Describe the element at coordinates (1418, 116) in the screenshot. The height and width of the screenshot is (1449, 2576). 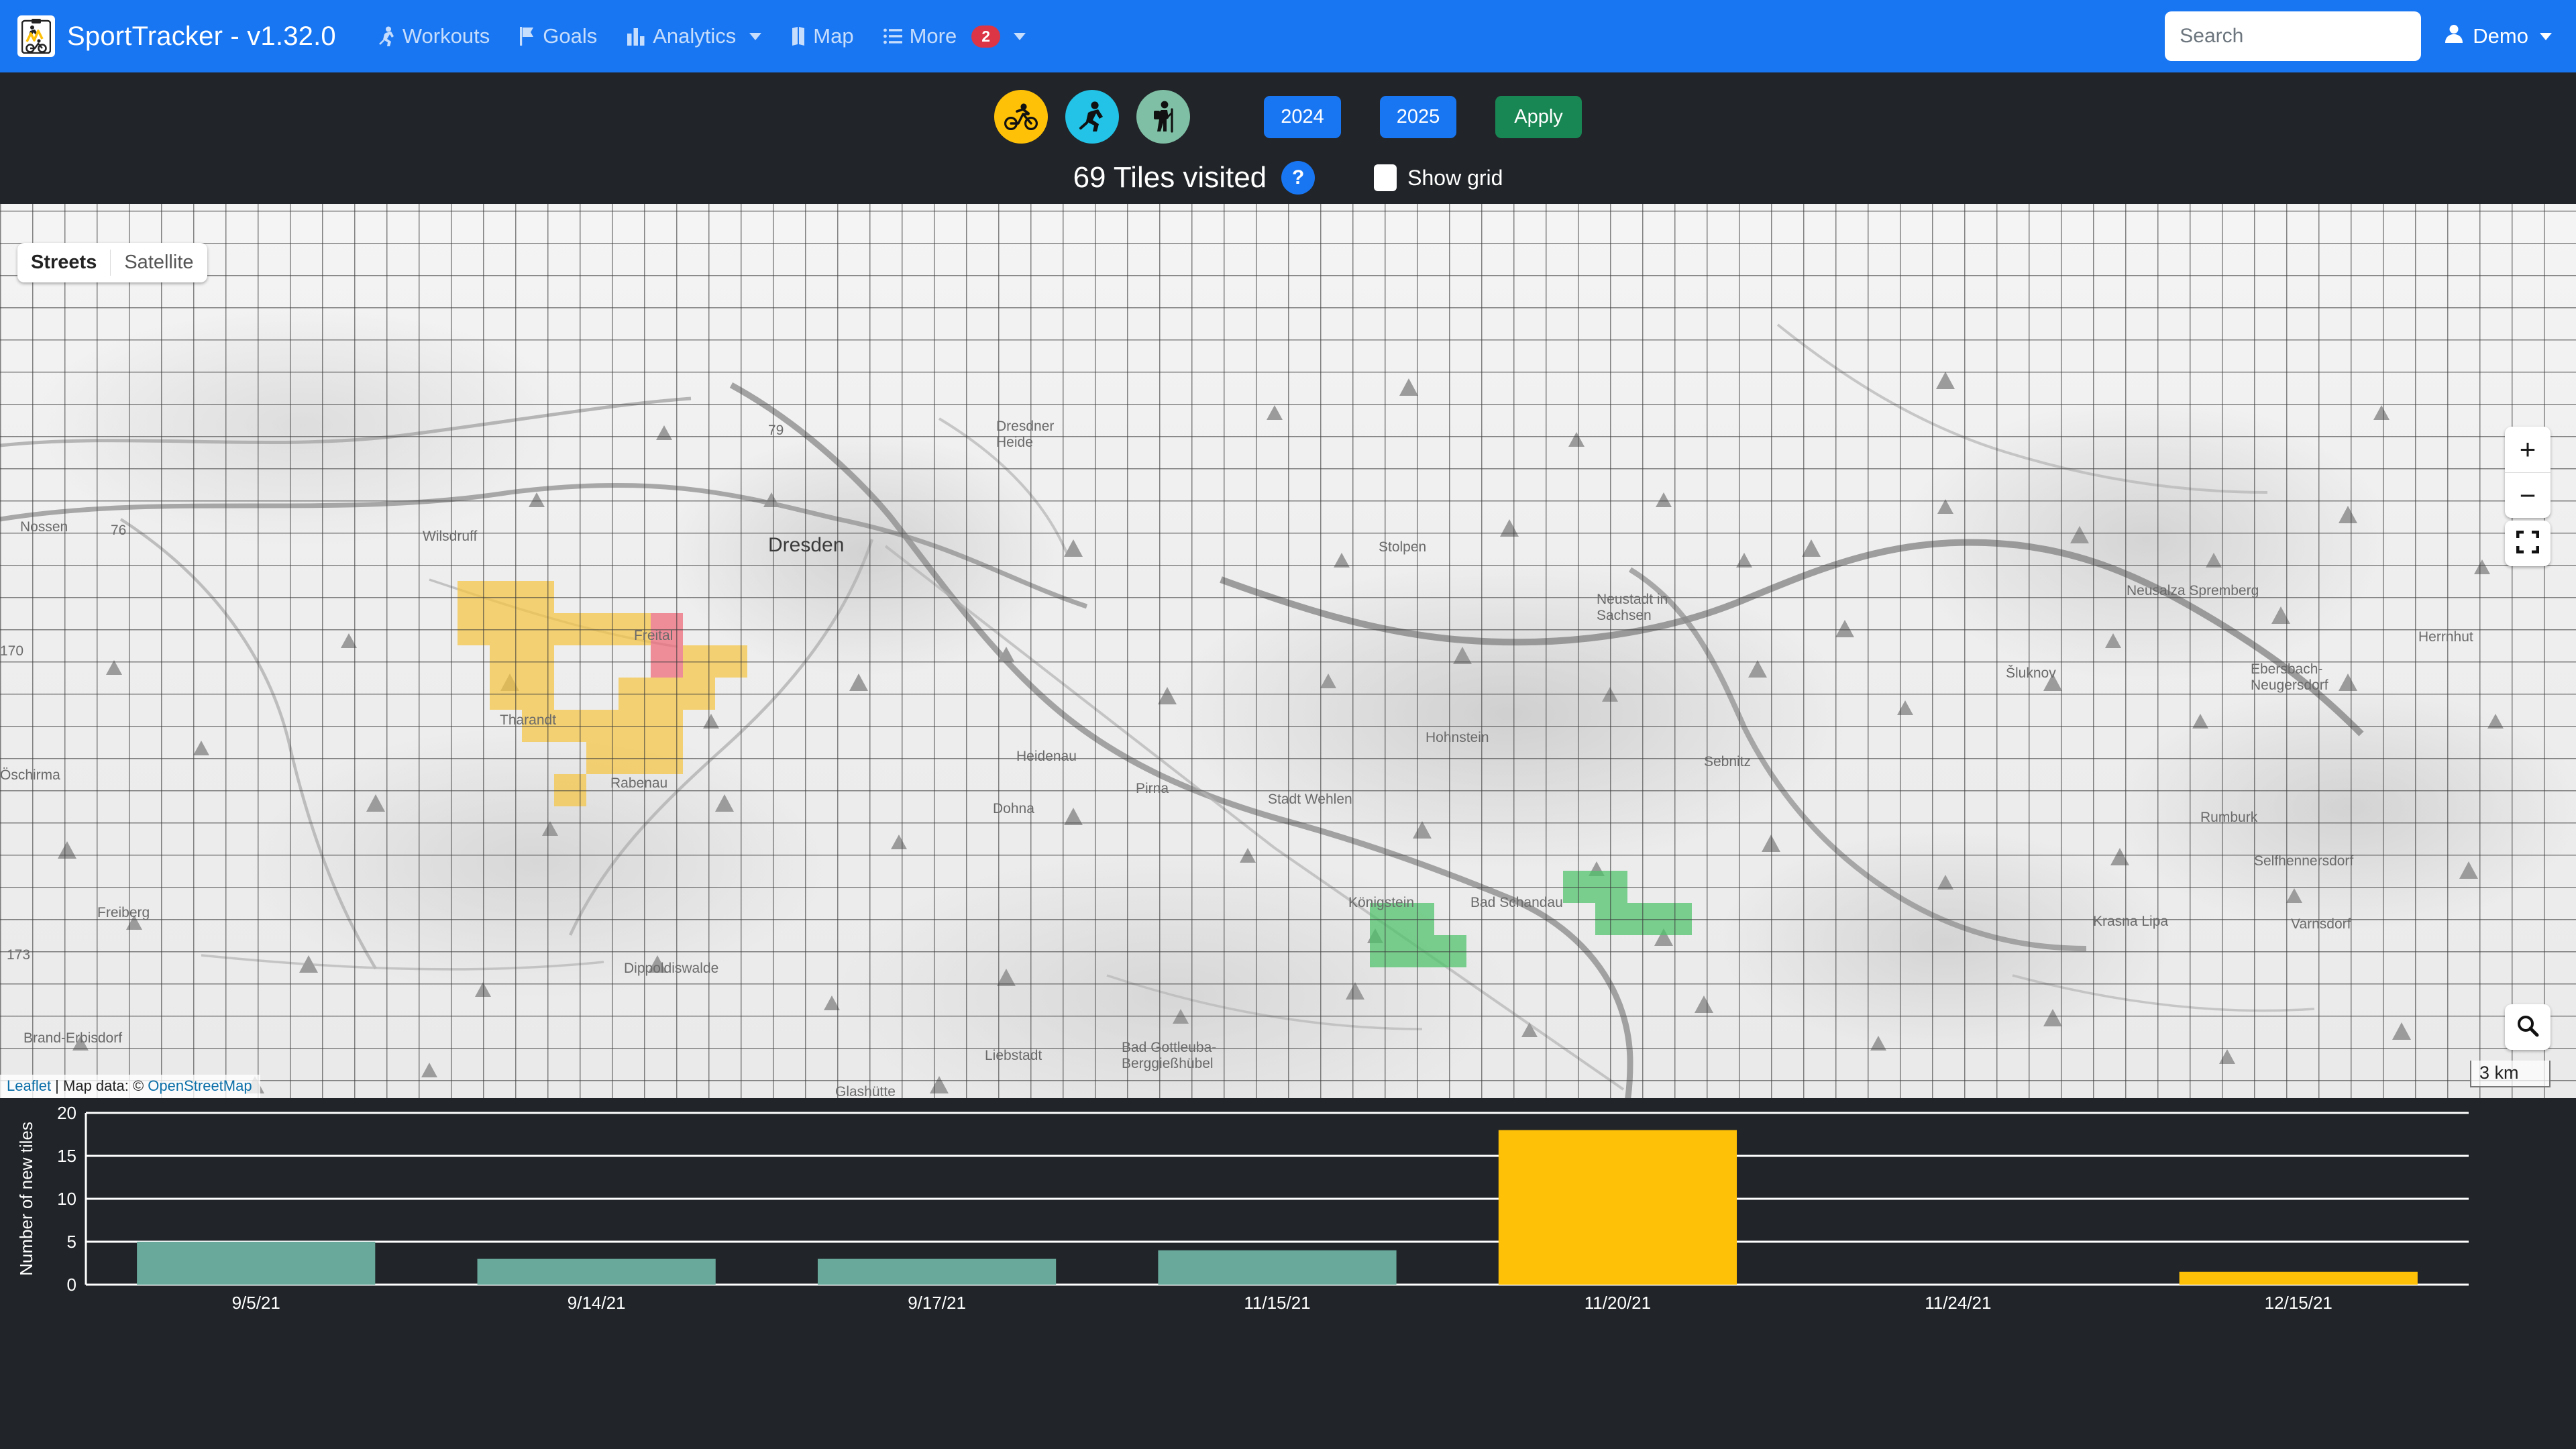
I see `year-button-2025: 2025` at that location.